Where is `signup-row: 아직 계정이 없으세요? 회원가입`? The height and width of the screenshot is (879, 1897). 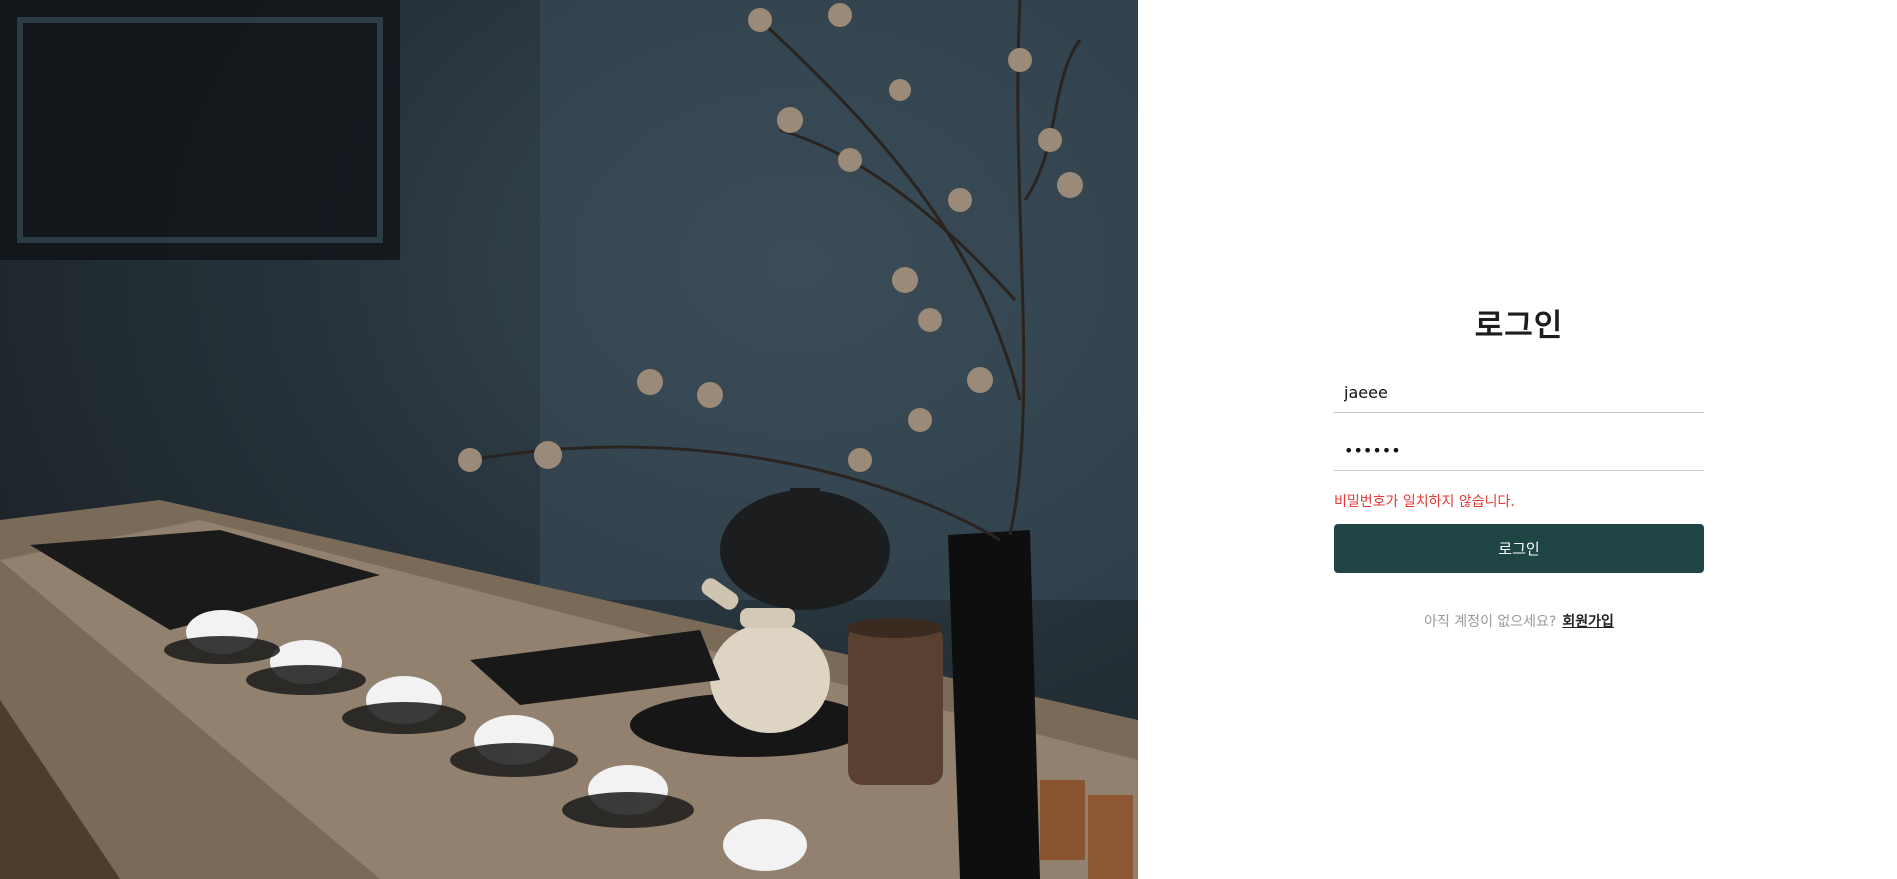 signup-row: 아직 계정이 없으세요? 회원가입 is located at coordinates (1519, 621).